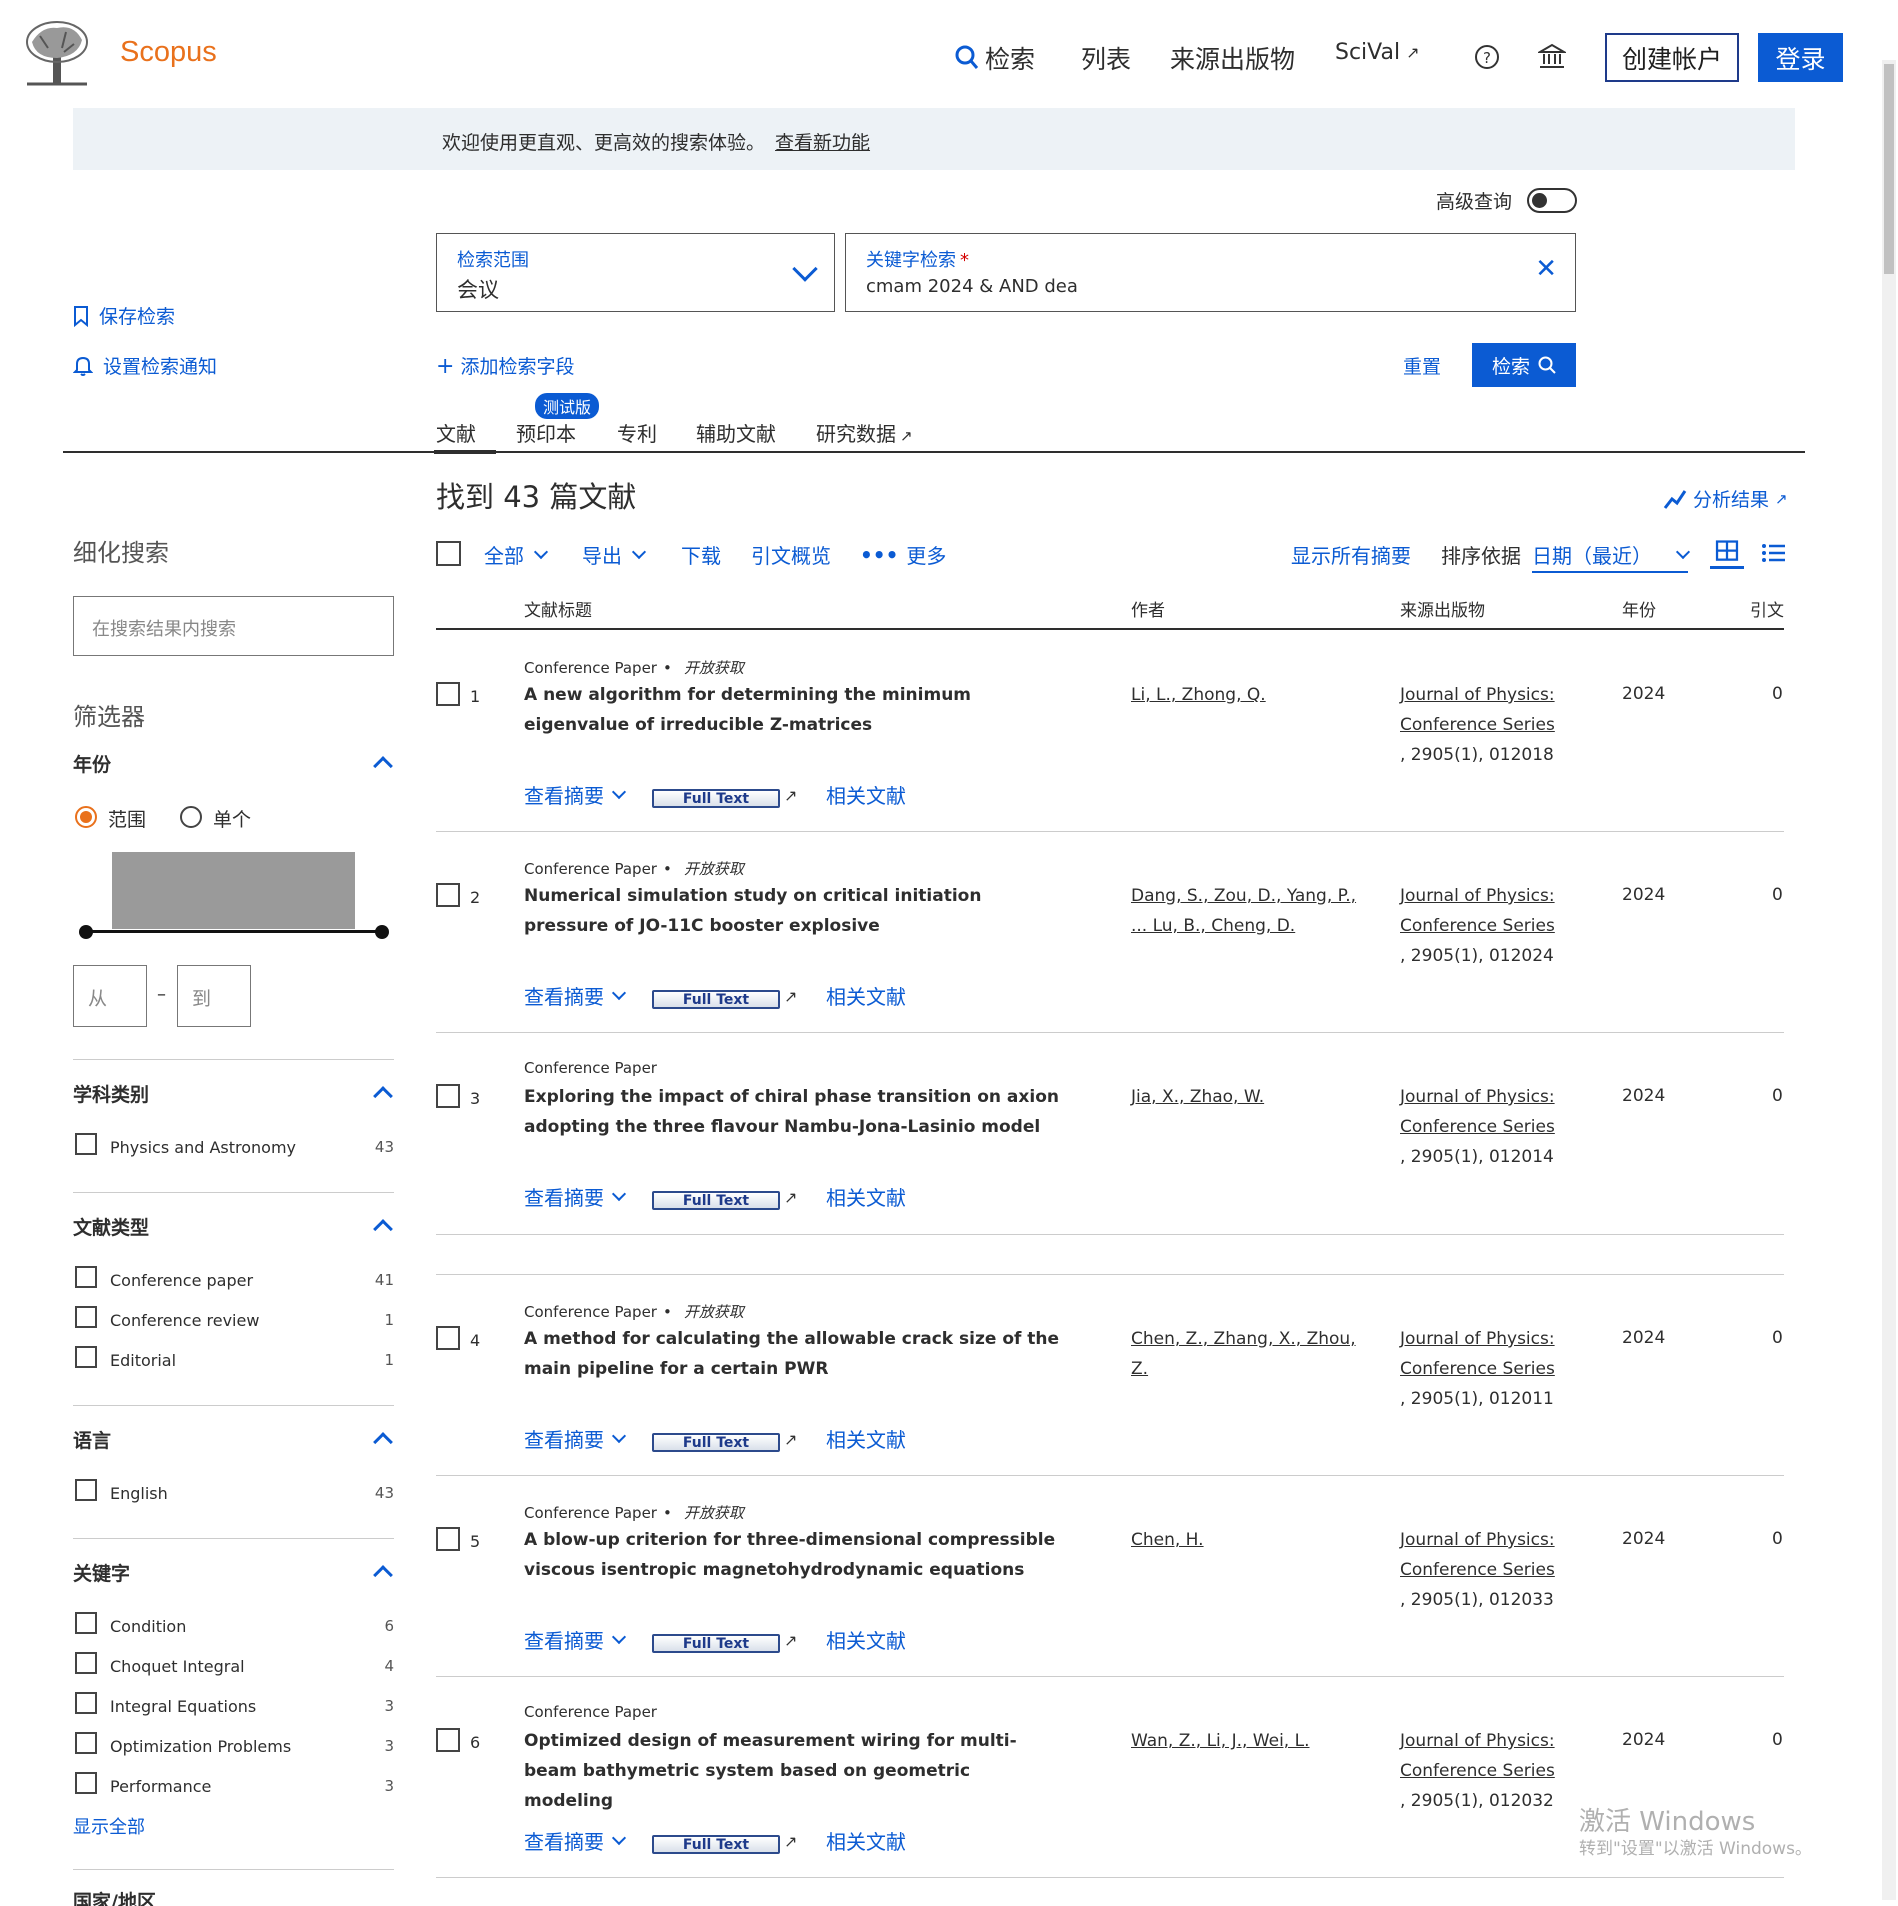 This screenshot has height=1906, width=1898. Describe the element at coordinates (1889, 980) in the screenshot. I see `page-scrollbar` at that location.